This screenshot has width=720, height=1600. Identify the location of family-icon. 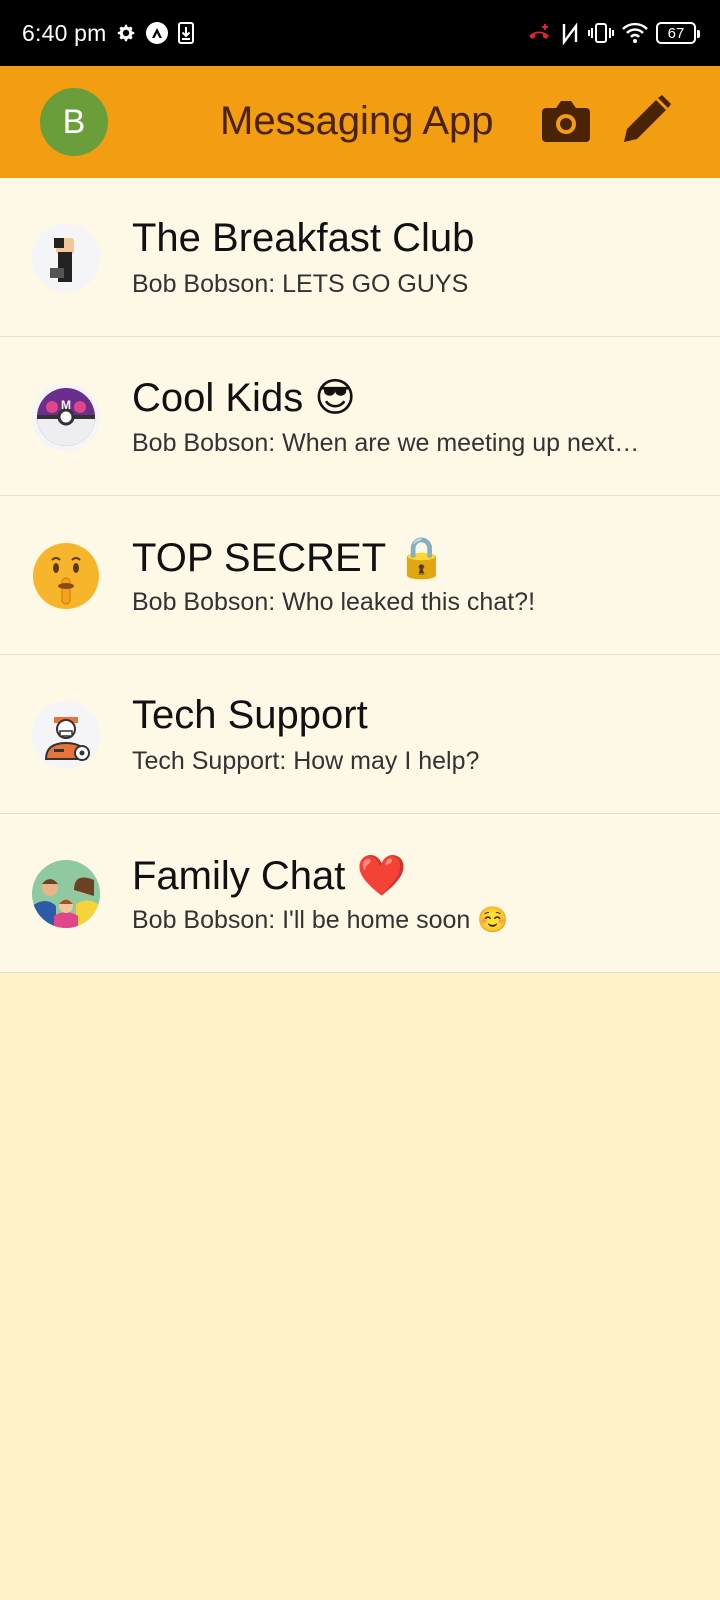
(66, 894).